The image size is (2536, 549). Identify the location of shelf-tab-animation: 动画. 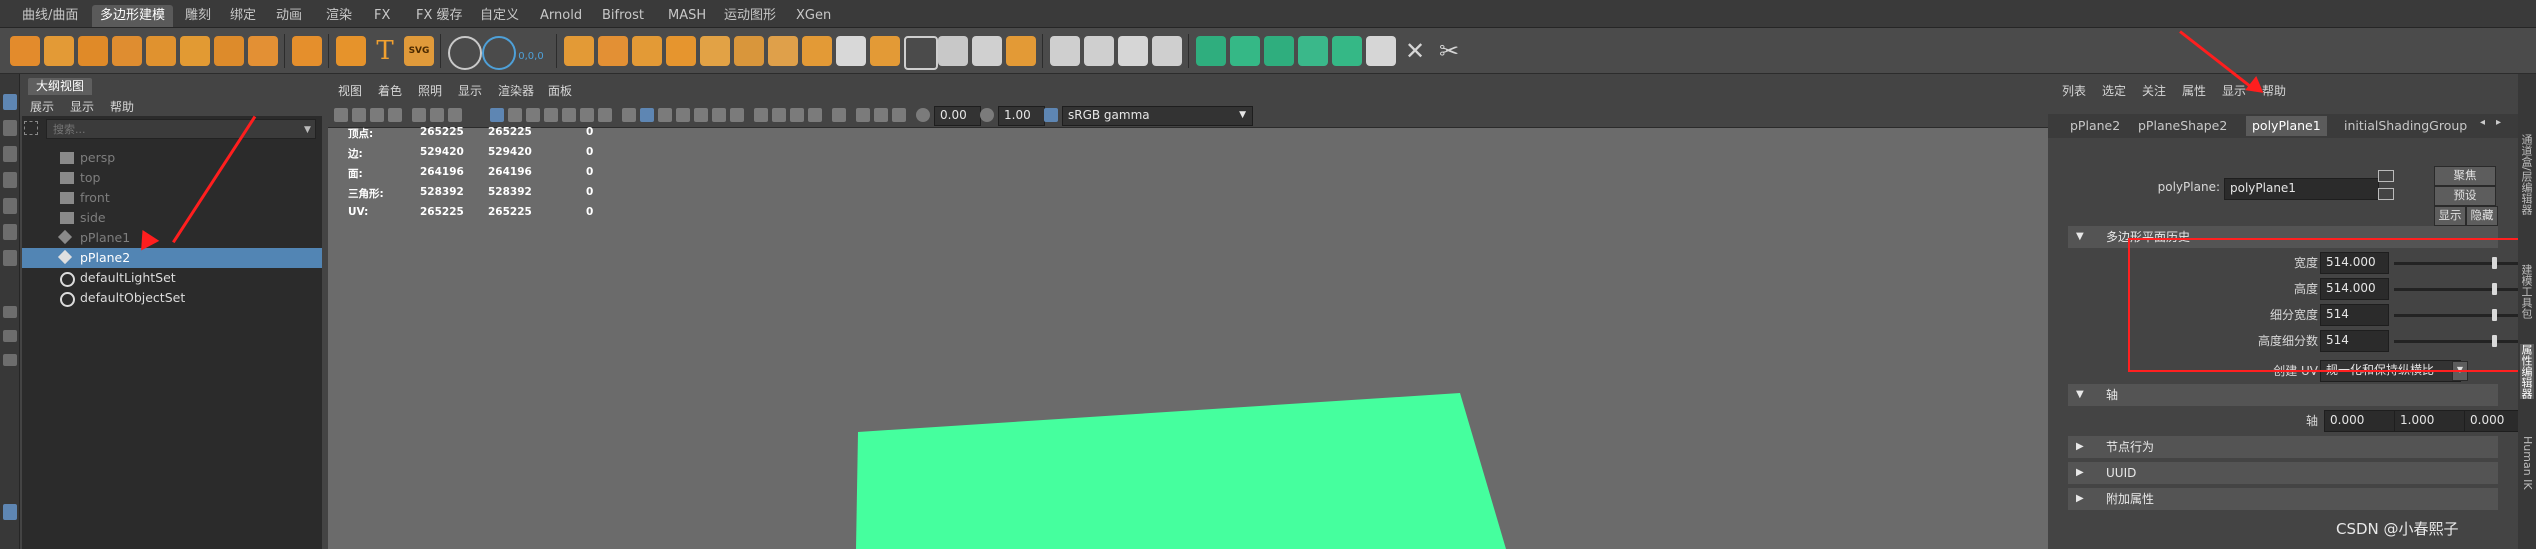
(289, 16).